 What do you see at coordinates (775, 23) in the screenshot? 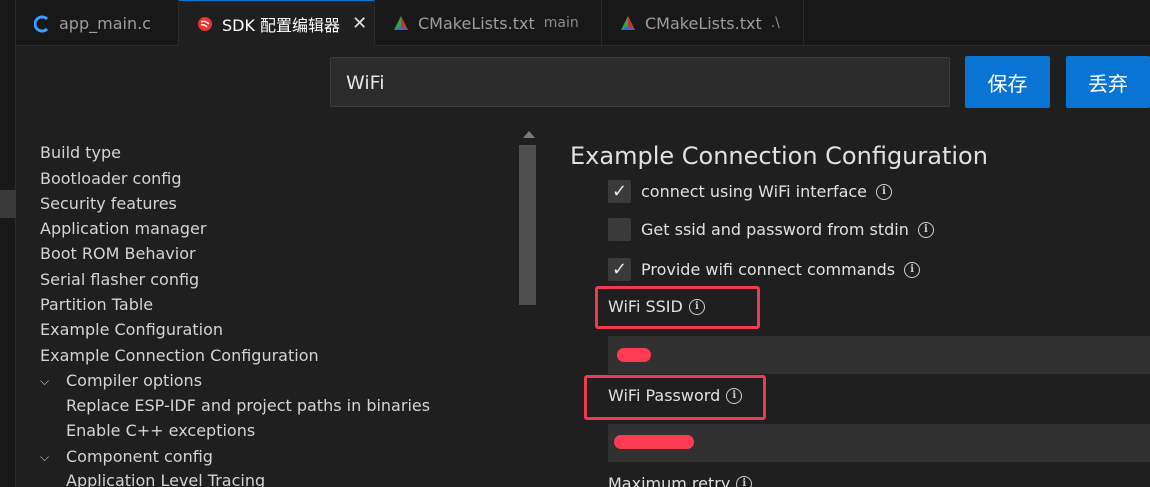
I see `tab-sublabel: .\` at bounding box center [775, 23].